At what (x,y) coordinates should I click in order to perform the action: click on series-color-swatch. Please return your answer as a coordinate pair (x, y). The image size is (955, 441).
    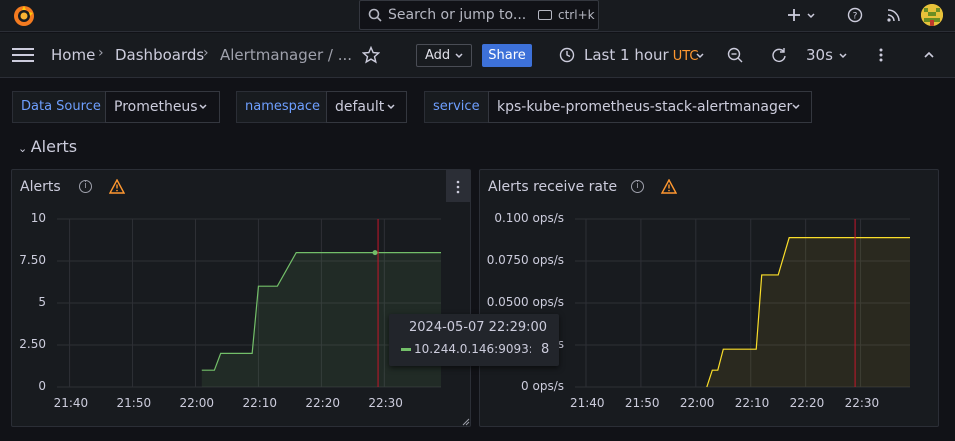
    Looking at the image, I should click on (406, 349).